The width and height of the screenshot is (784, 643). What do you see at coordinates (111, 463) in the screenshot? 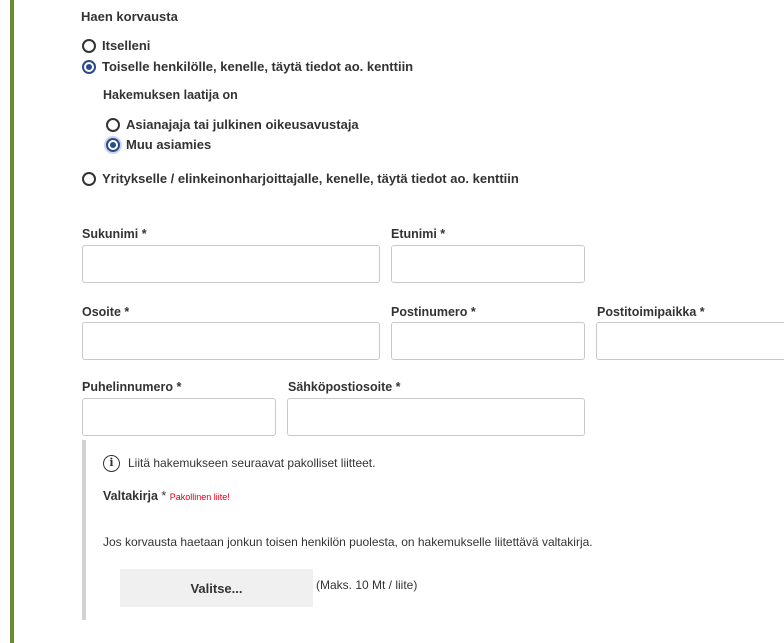
I see `info-icon: i` at bounding box center [111, 463].